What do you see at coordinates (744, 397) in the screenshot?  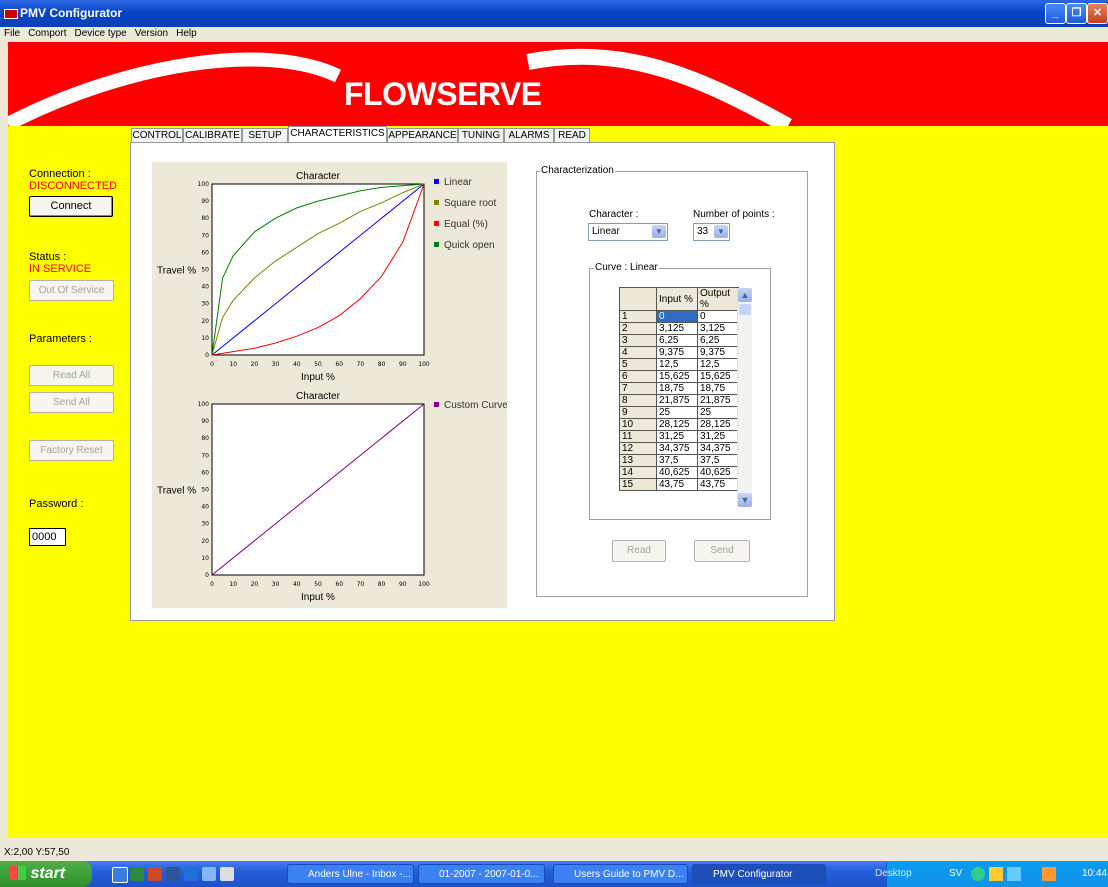 I see `table-scrollbar: ▲ ▼` at bounding box center [744, 397].